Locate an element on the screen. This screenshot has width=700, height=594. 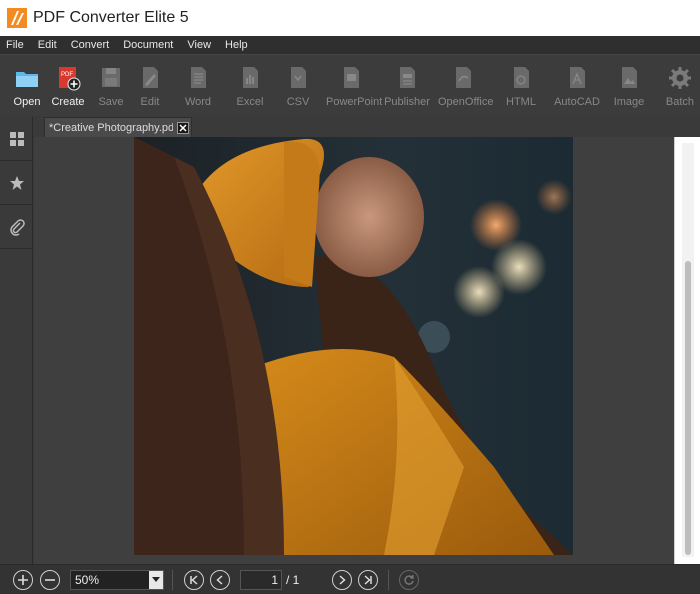
status-bar: 50% 1 / 1 is located at coordinates (350, 579).